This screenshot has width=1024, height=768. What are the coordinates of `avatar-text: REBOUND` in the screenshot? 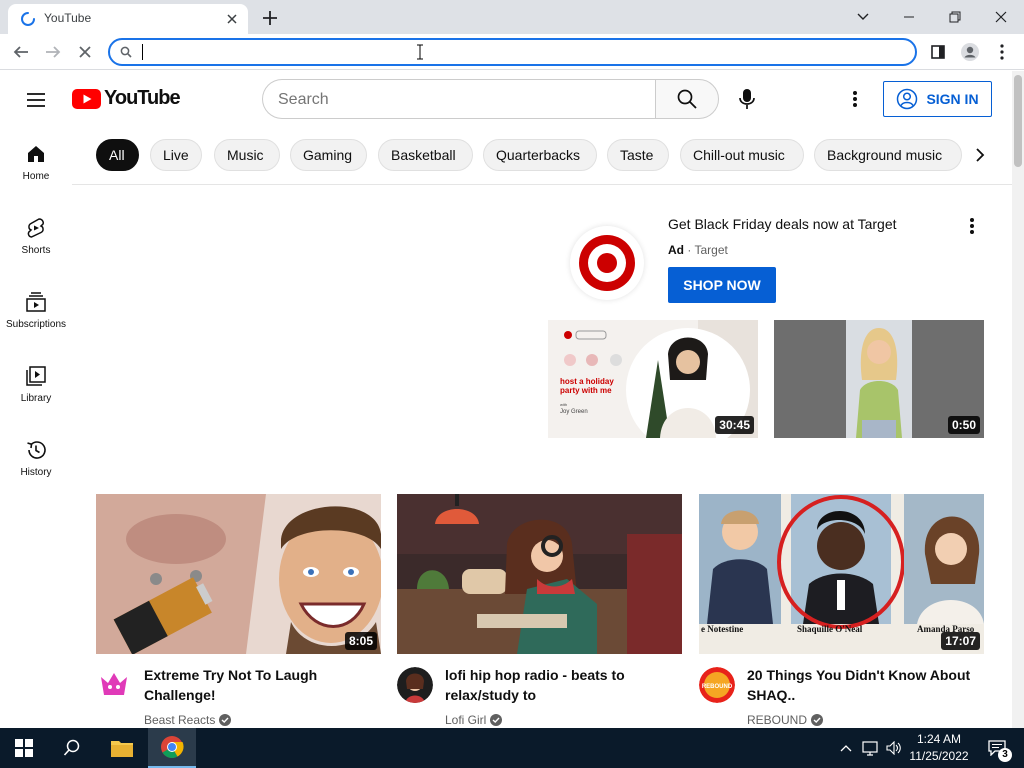 It's located at (717, 687).